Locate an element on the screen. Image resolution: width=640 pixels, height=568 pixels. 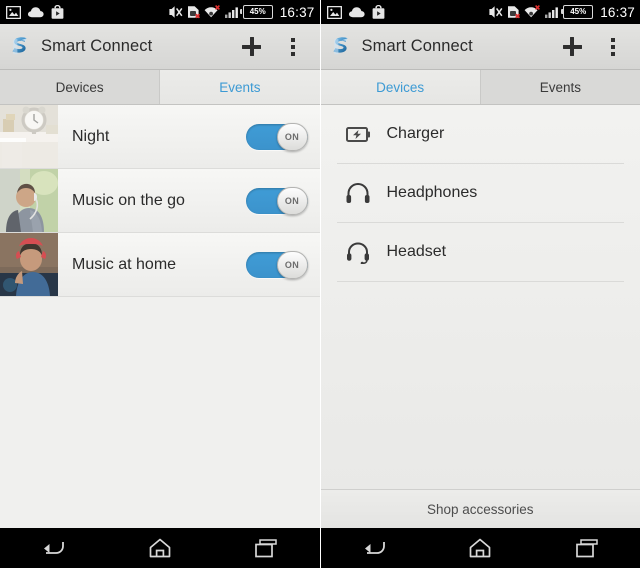
device-name: Headphones is located at coordinates (432, 192).